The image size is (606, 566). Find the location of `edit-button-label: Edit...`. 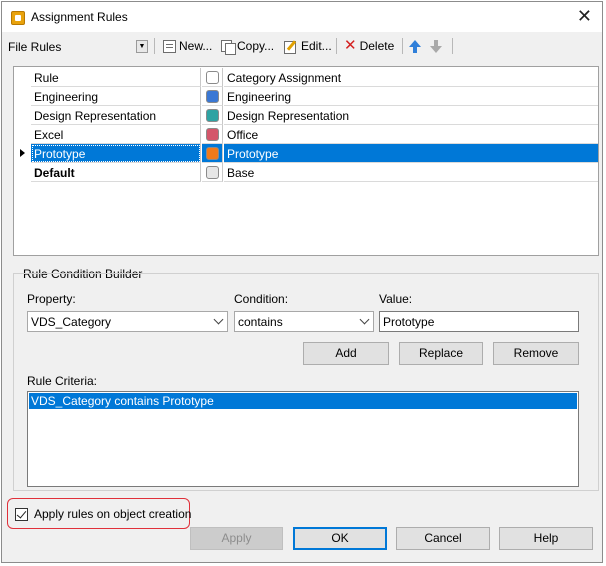

edit-button-label: Edit... is located at coordinates (316, 46).